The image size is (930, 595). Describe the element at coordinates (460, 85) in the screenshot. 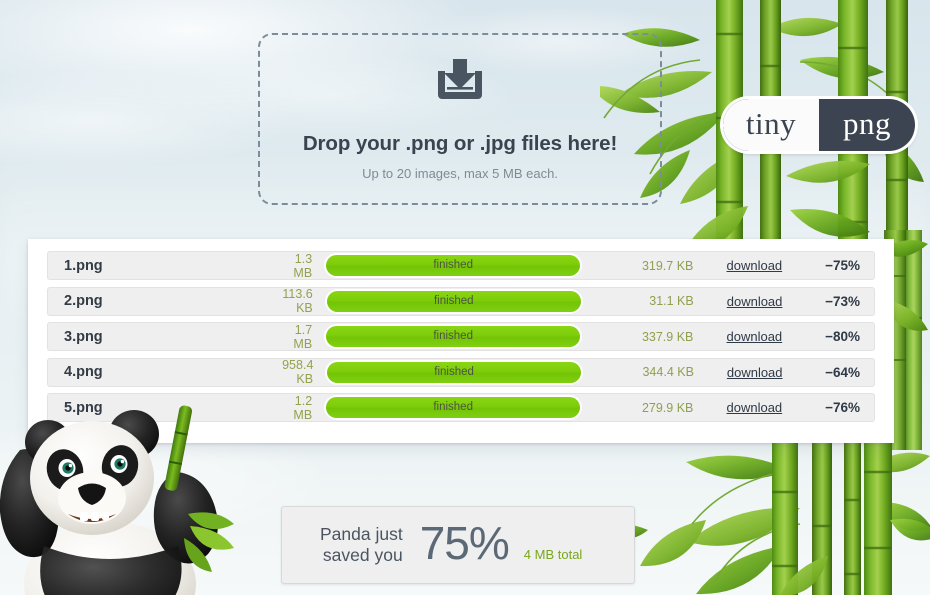

I see `download-tray-icon` at that location.